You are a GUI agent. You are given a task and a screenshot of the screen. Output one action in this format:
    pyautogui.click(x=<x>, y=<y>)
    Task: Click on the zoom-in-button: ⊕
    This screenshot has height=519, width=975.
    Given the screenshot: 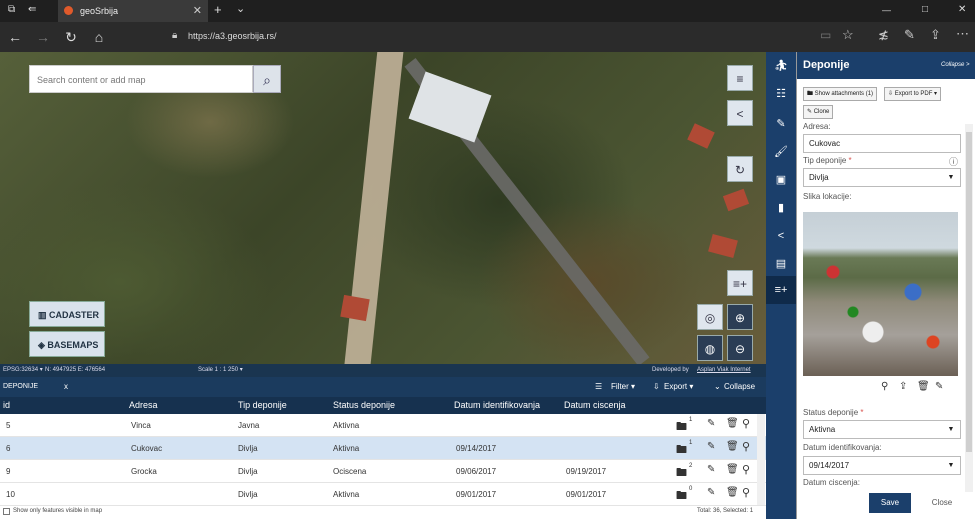 What is the action you would take?
    pyautogui.click(x=740, y=317)
    